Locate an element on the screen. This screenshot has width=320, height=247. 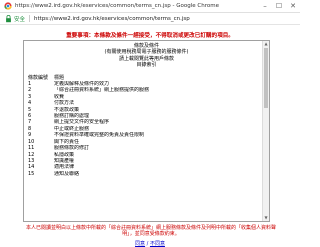
accept-decline-links: 同意 / 不同意 is located at coordinates (150, 243).